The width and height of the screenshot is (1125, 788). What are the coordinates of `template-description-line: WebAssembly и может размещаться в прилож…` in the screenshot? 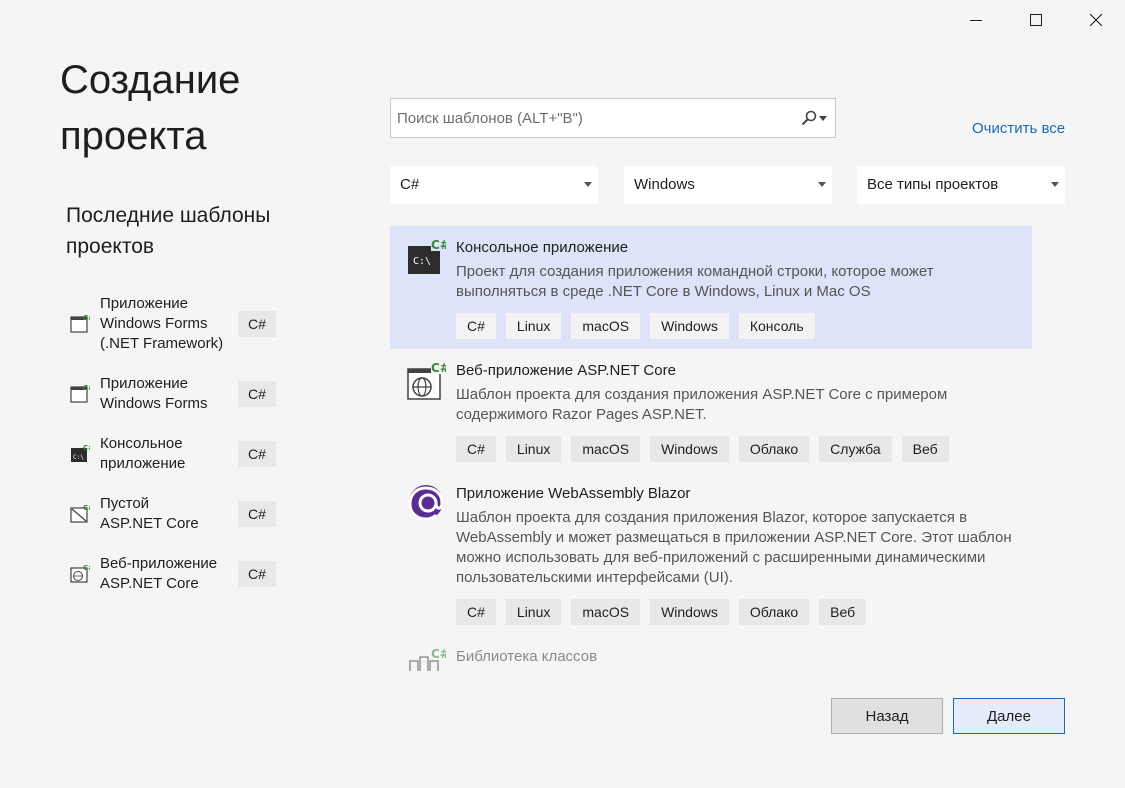 It's located at (734, 537).